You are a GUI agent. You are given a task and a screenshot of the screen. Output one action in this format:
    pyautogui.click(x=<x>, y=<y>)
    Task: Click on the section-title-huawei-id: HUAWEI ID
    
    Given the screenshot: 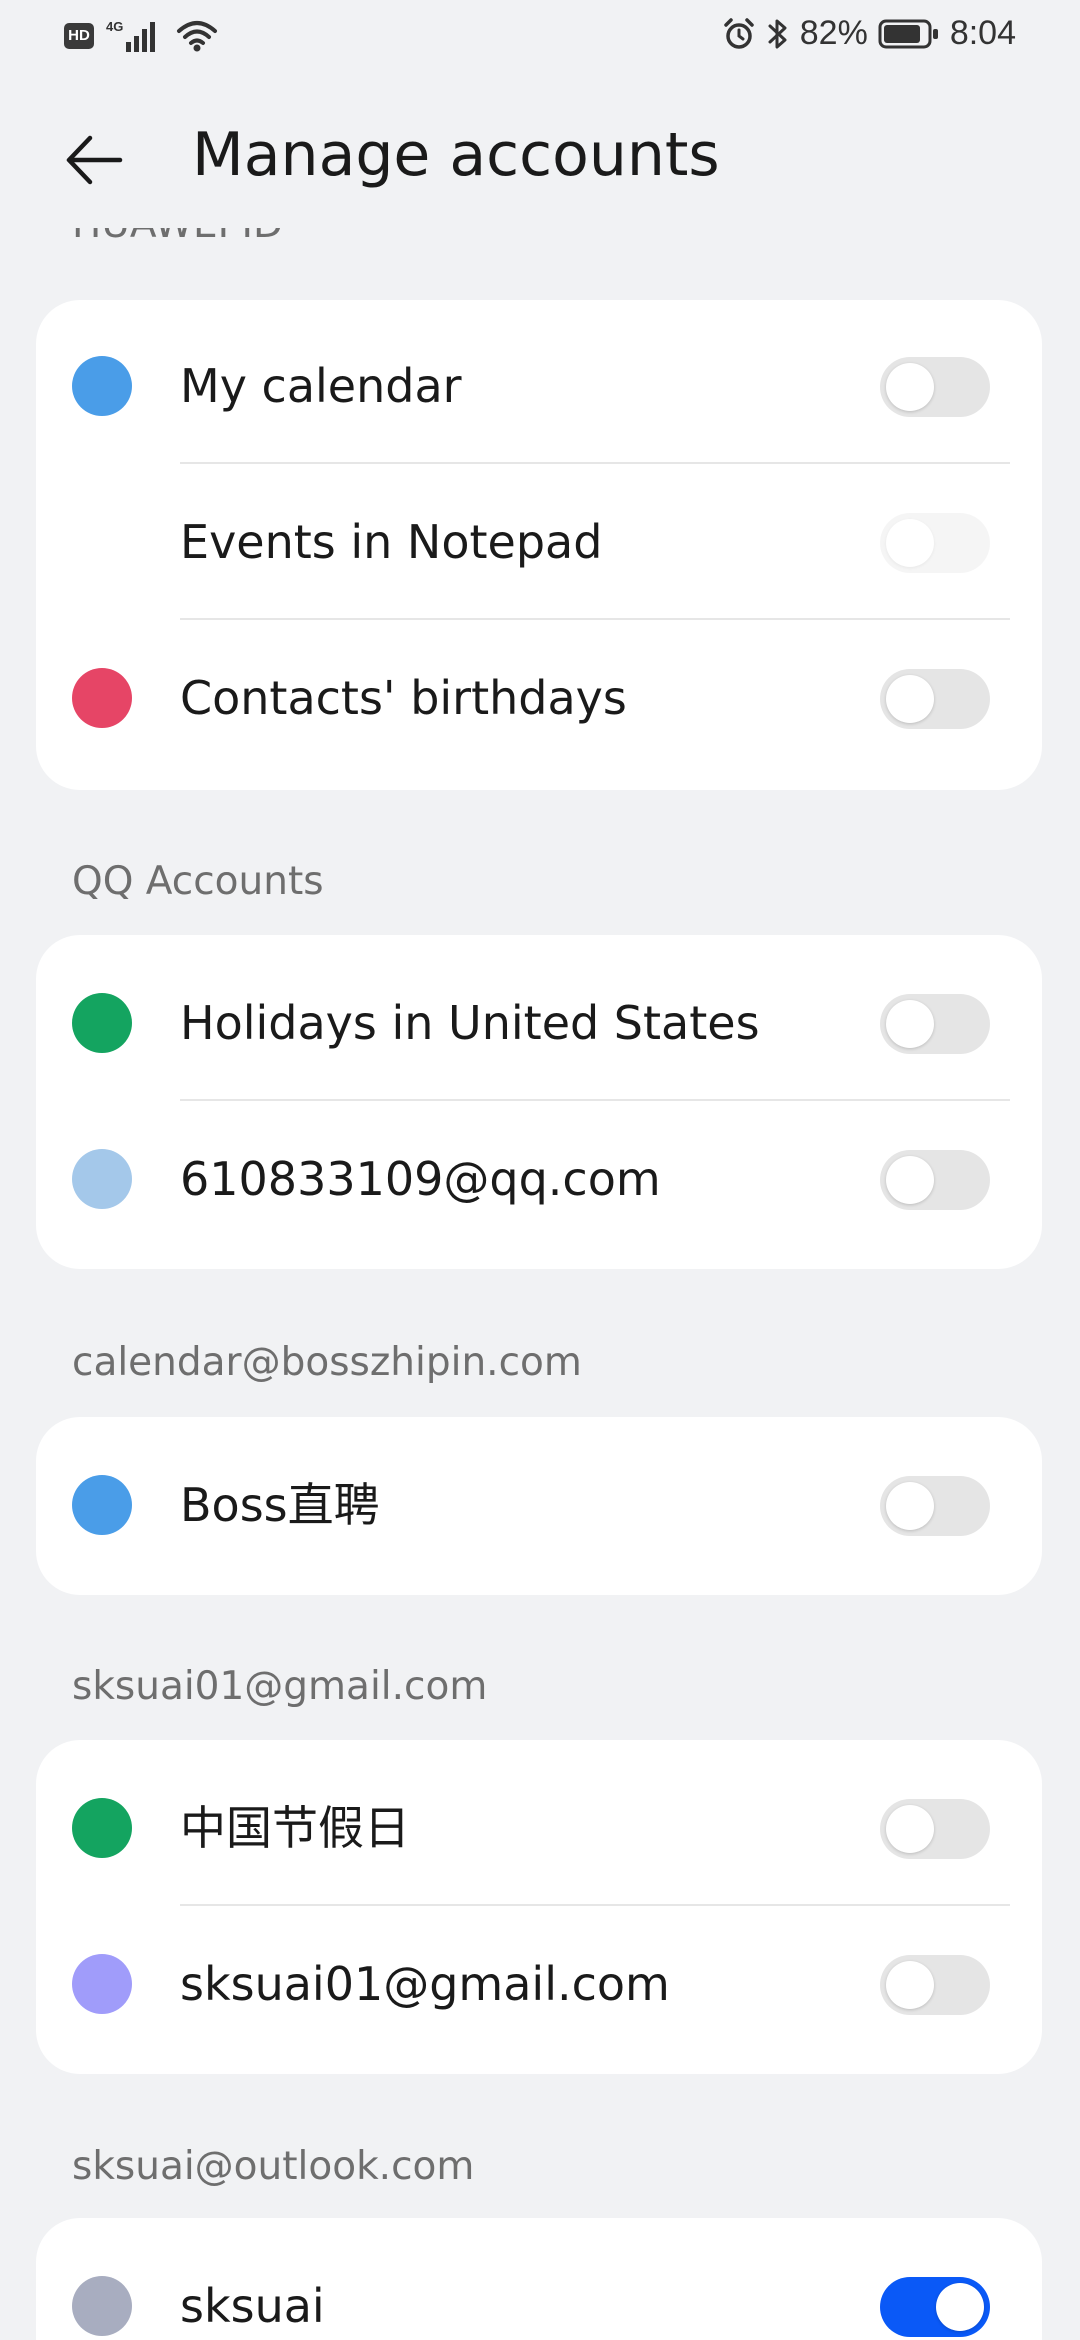 What is the action you would take?
    pyautogui.click(x=177, y=237)
    